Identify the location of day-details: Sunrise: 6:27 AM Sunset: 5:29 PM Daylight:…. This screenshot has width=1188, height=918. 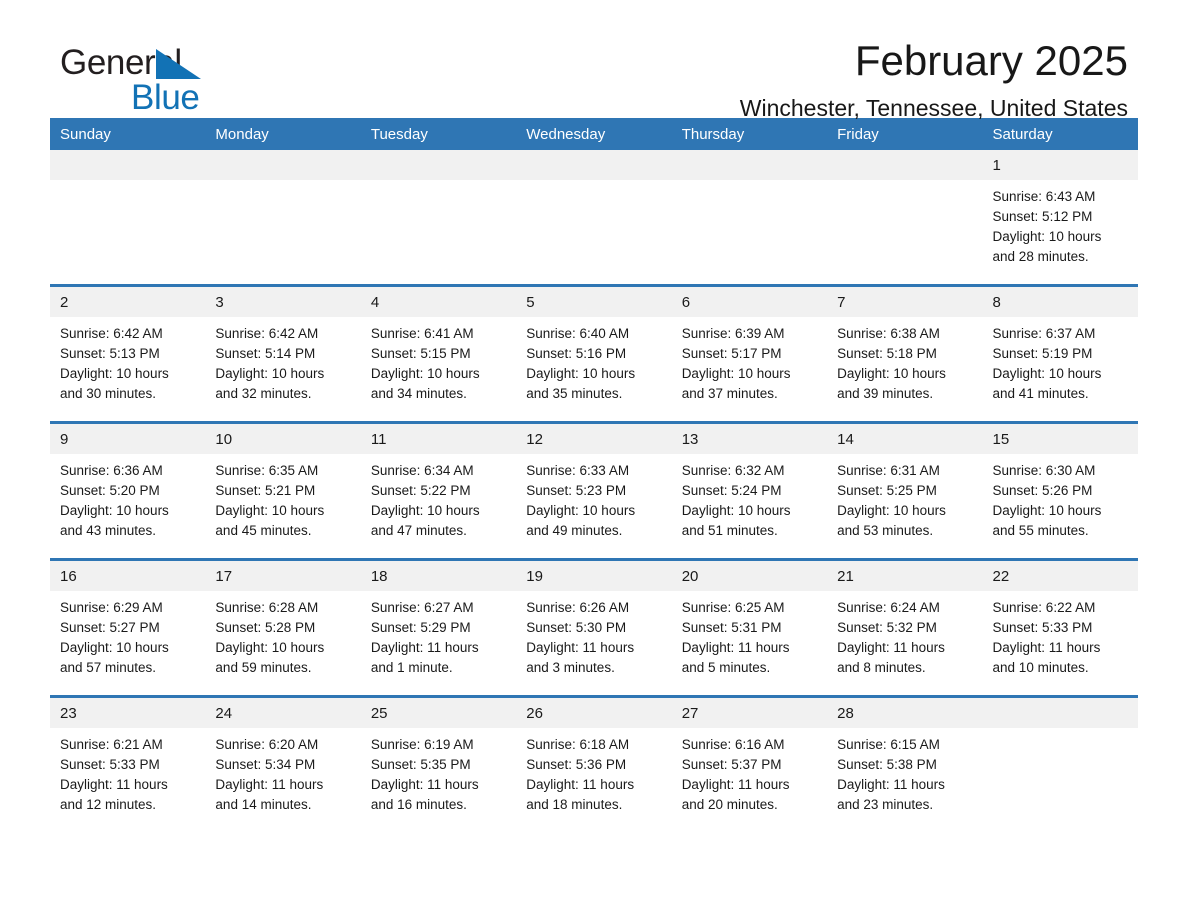
(438, 634).